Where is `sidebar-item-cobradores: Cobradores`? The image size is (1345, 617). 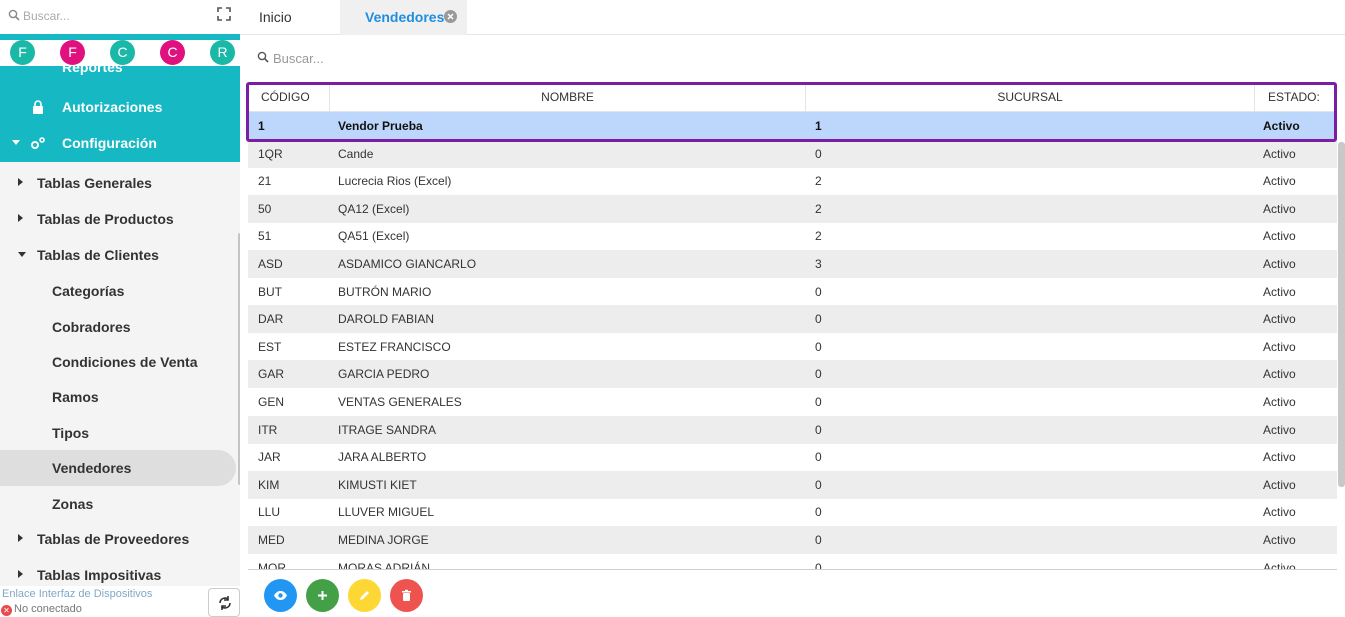 sidebar-item-cobradores: Cobradores is located at coordinates (118, 327).